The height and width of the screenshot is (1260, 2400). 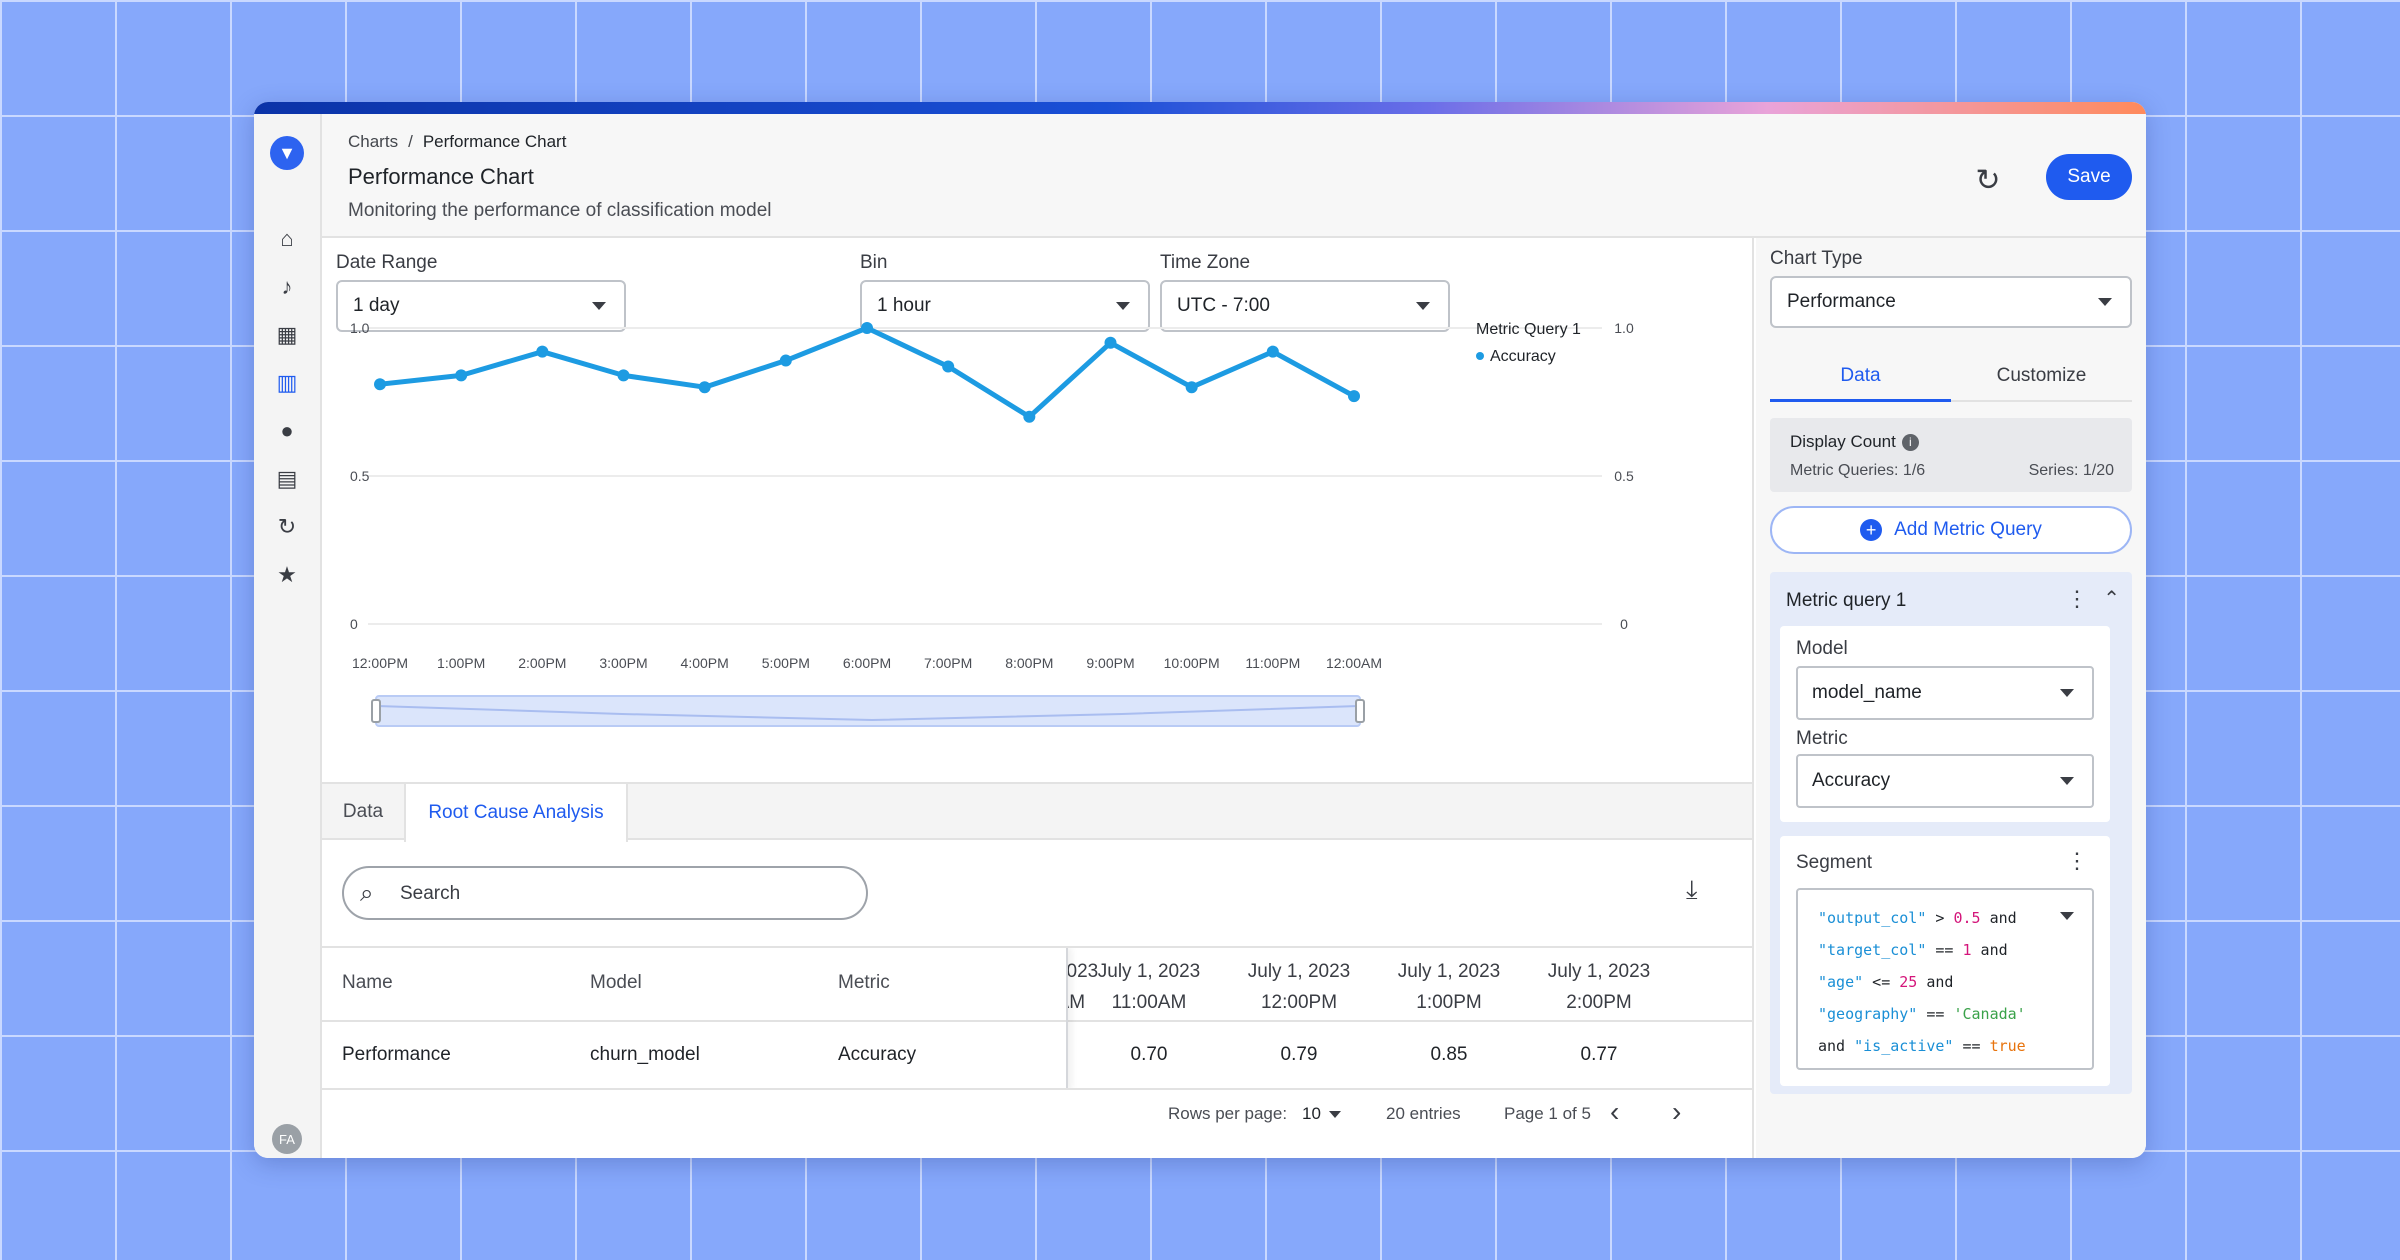 What do you see at coordinates (1528, 329) in the screenshot?
I see `legend-title: Metric Query 1` at bounding box center [1528, 329].